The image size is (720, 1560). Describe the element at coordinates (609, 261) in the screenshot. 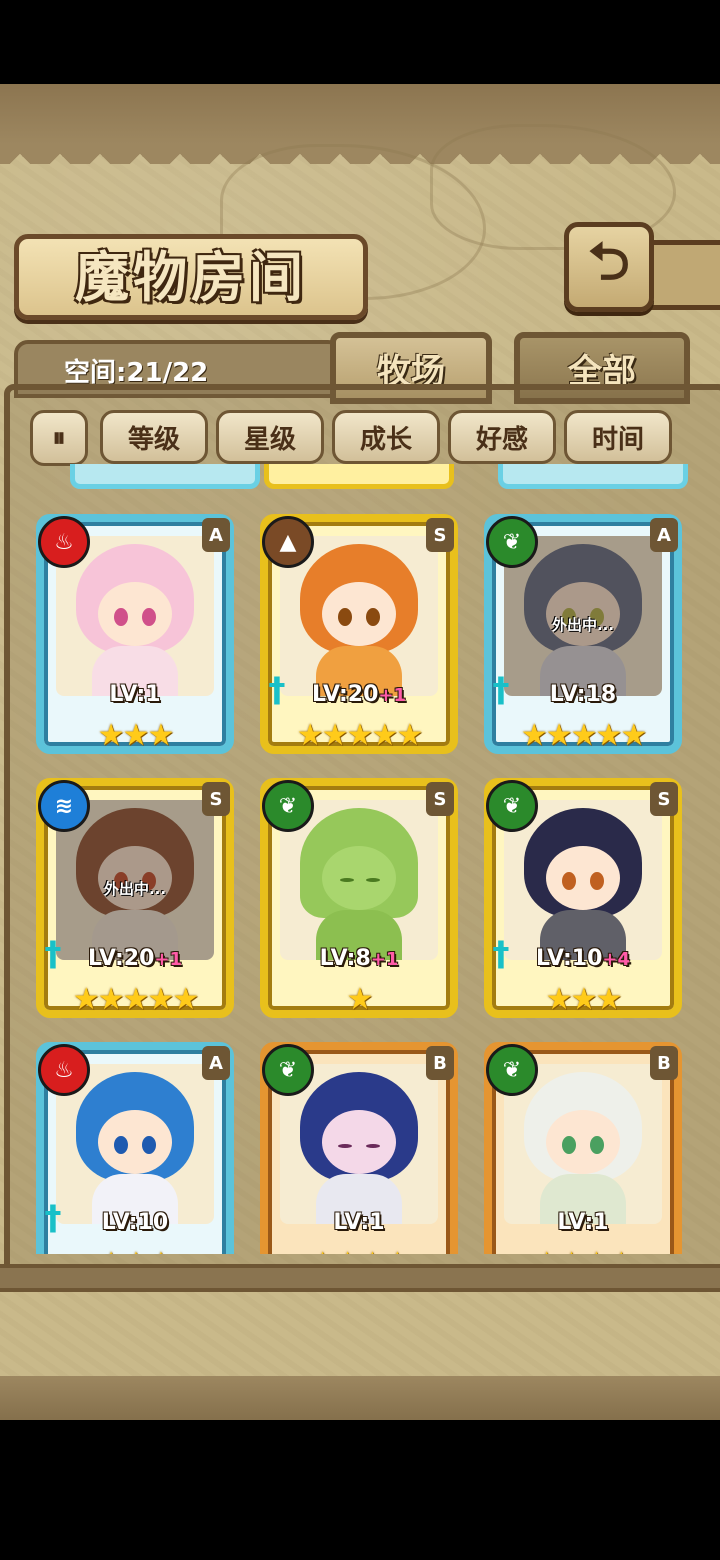

I see `back-arrow-icon: ⮌` at that location.